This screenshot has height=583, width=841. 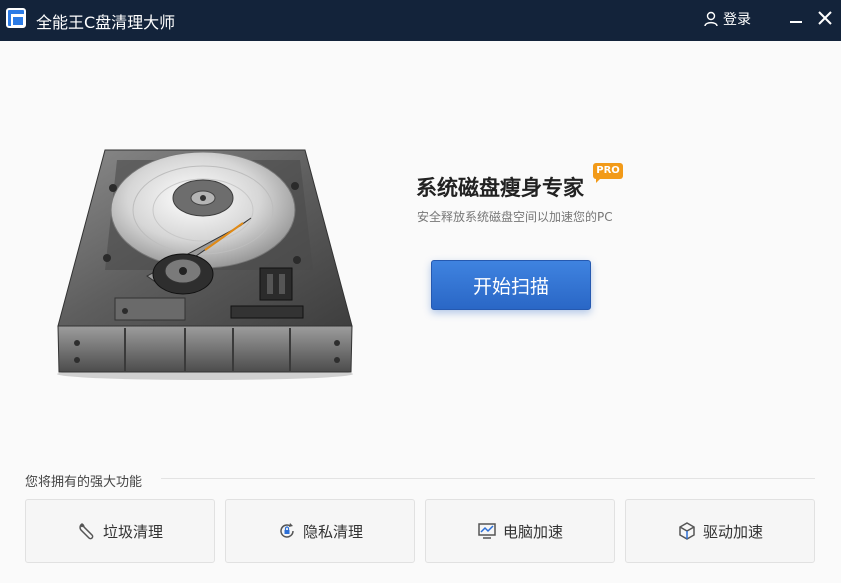 I want to click on app-title: 全能王C盘清理大师, so click(x=106, y=22).